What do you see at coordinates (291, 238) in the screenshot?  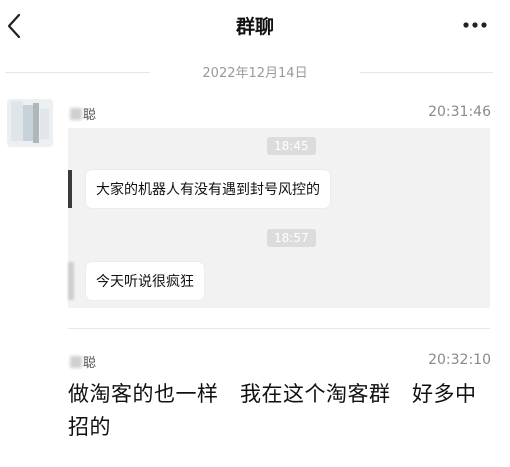 I see `record-timestamp: 18:57` at bounding box center [291, 238].